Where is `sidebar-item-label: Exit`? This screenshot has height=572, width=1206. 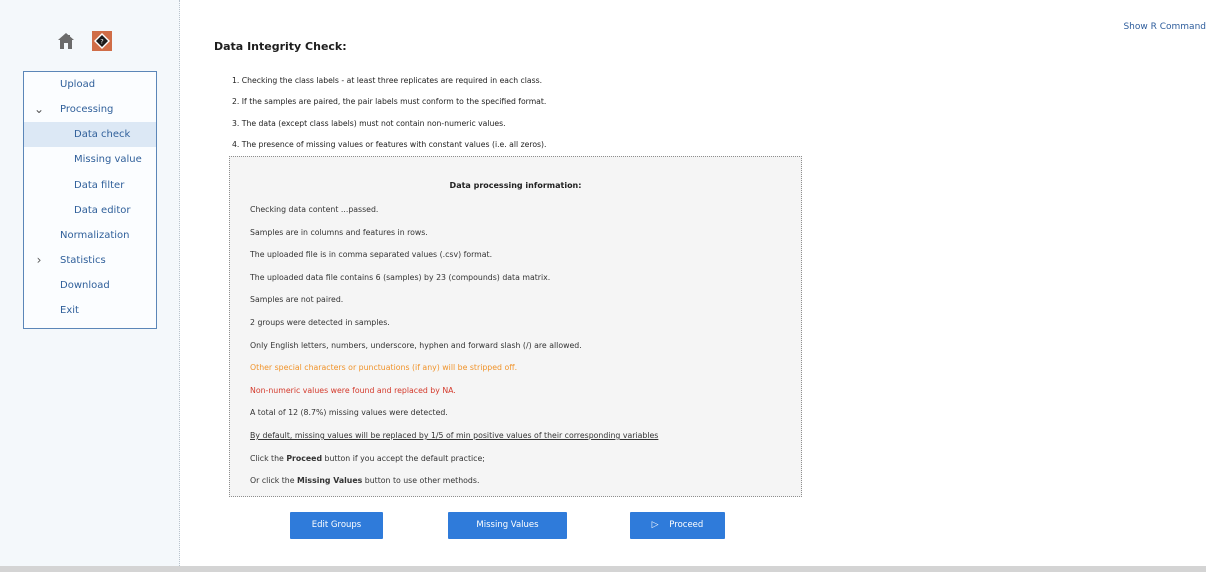 sidebar-item-label: Exit is located at coordinates (69, 311).